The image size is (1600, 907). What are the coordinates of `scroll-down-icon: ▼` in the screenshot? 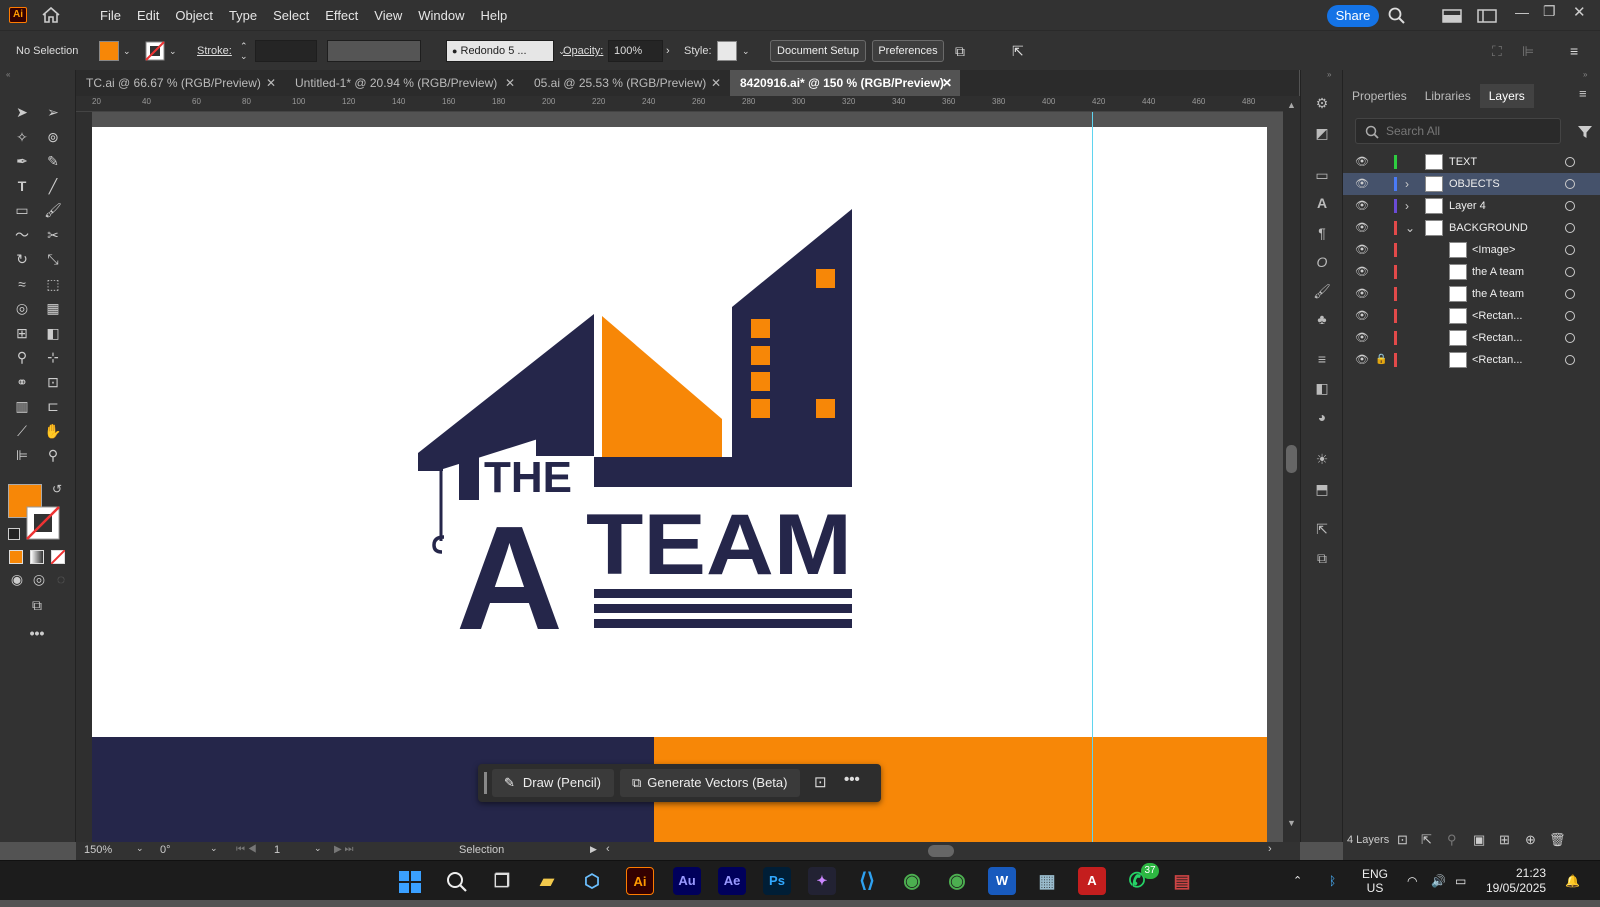 It's located at (1291, 823).